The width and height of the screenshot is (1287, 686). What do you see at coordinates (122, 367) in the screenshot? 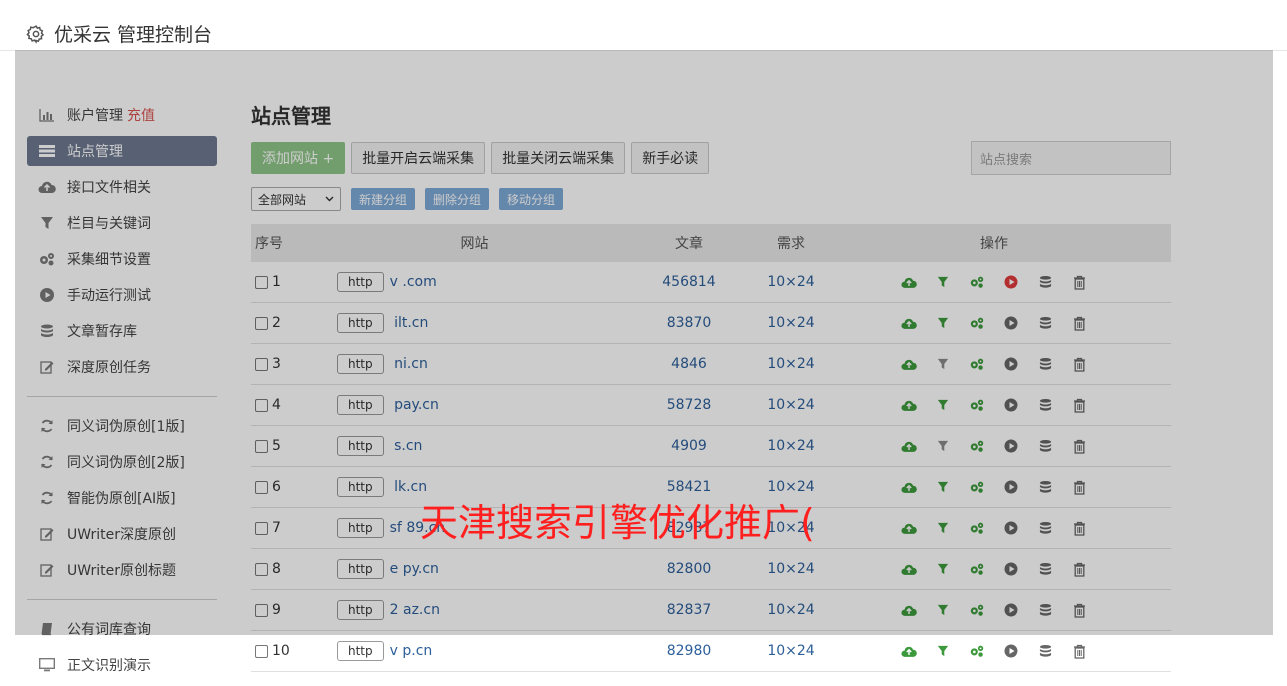
I see `sidebar-item-deep-original: 深度原创任务` at bounding box center [122, 367].